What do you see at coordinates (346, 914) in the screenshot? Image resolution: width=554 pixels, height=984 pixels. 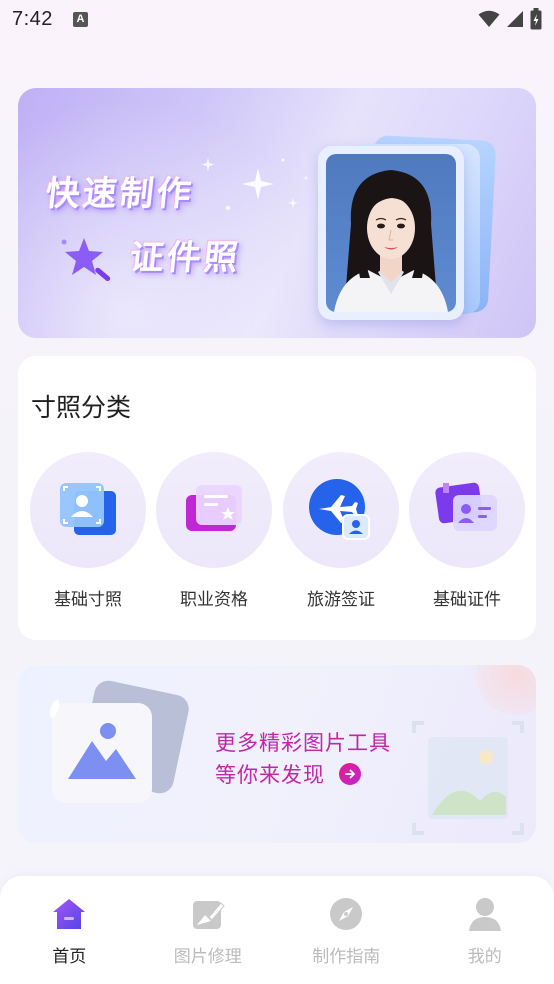 I see `compass-icon` at bounding box center [346, 914].